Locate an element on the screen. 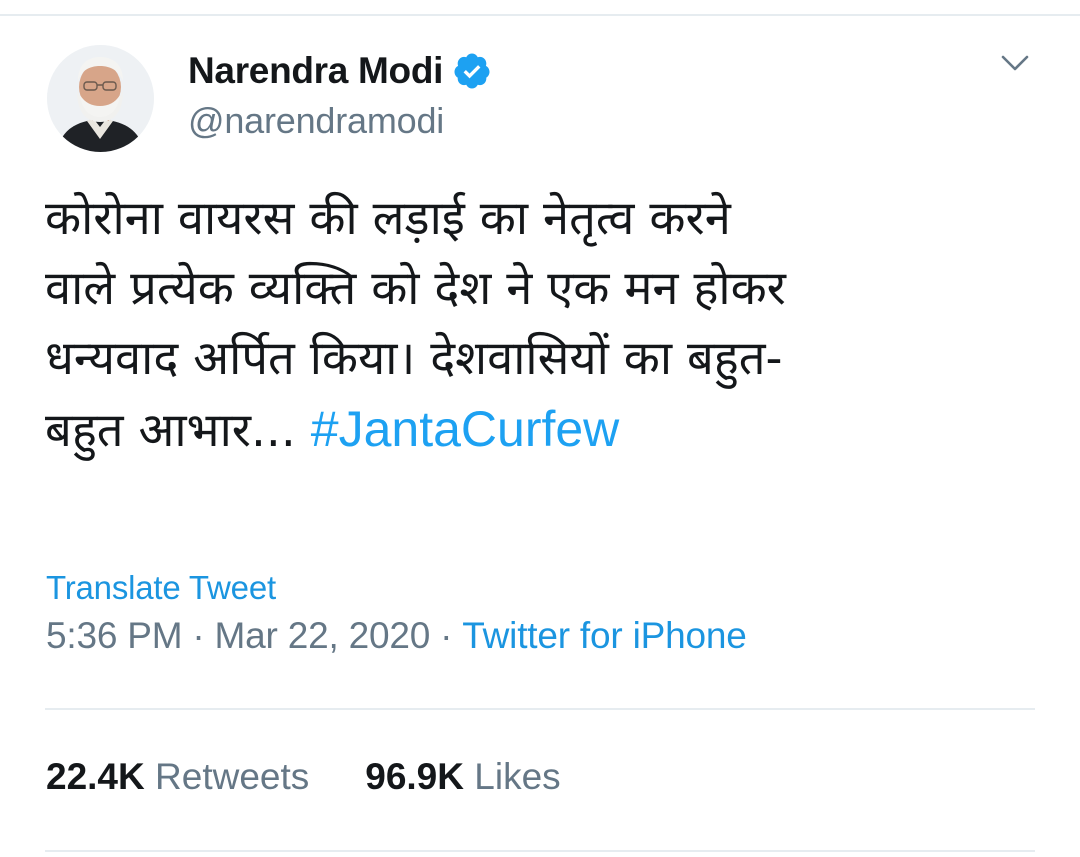 This screenshot has width=1080, height=857. translate-tweet-link: Translate Tweet is located at coordinates (161, 588).